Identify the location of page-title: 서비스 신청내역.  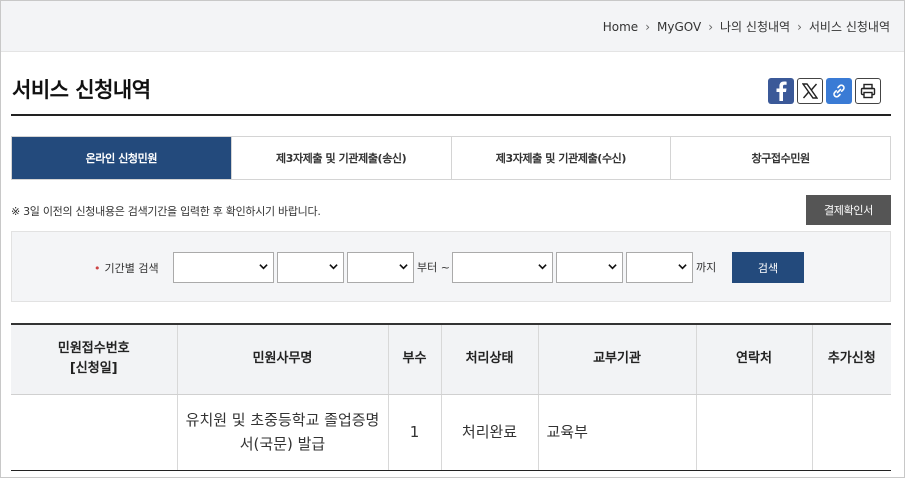
(81, 90).